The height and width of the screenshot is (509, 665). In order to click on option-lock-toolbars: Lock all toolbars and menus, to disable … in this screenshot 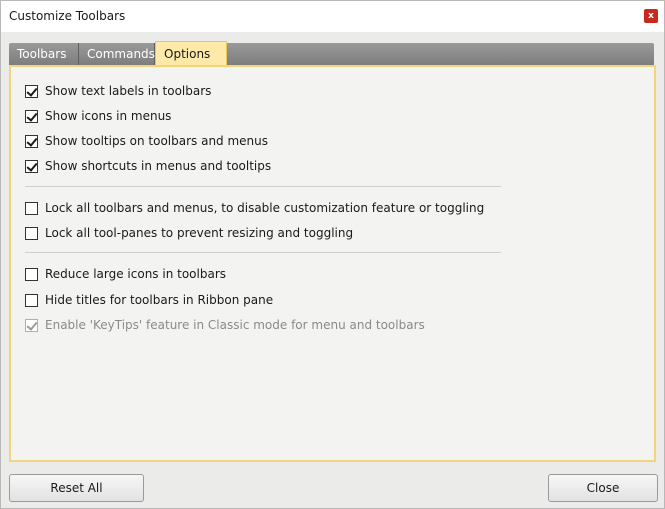, I will do `click(254, 208)`.